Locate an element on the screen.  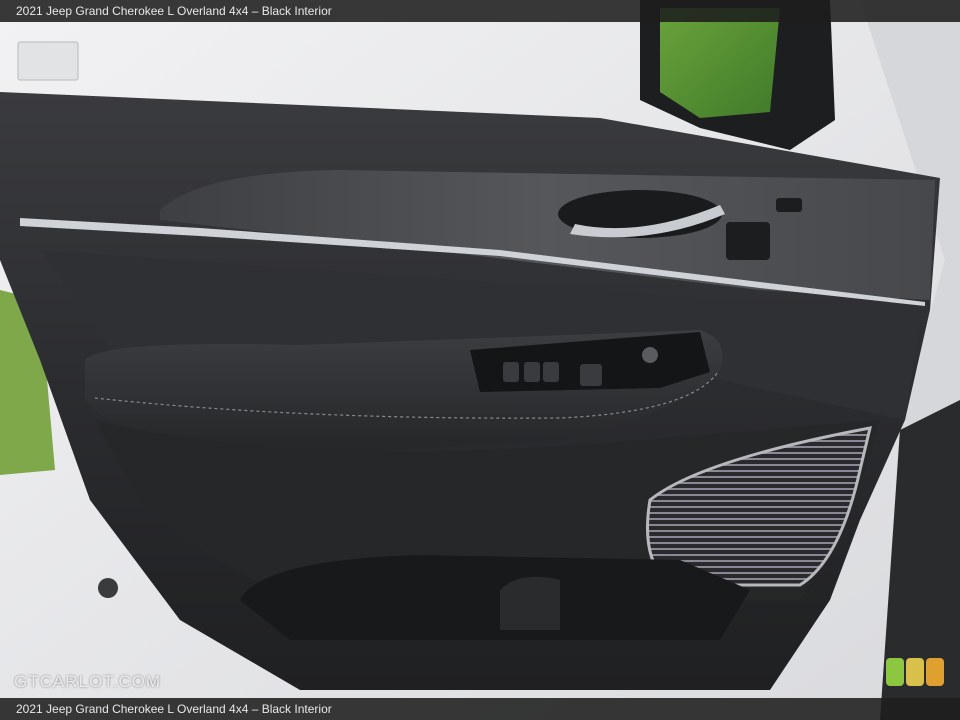
badge-orange is located at coordinates (935, 672).